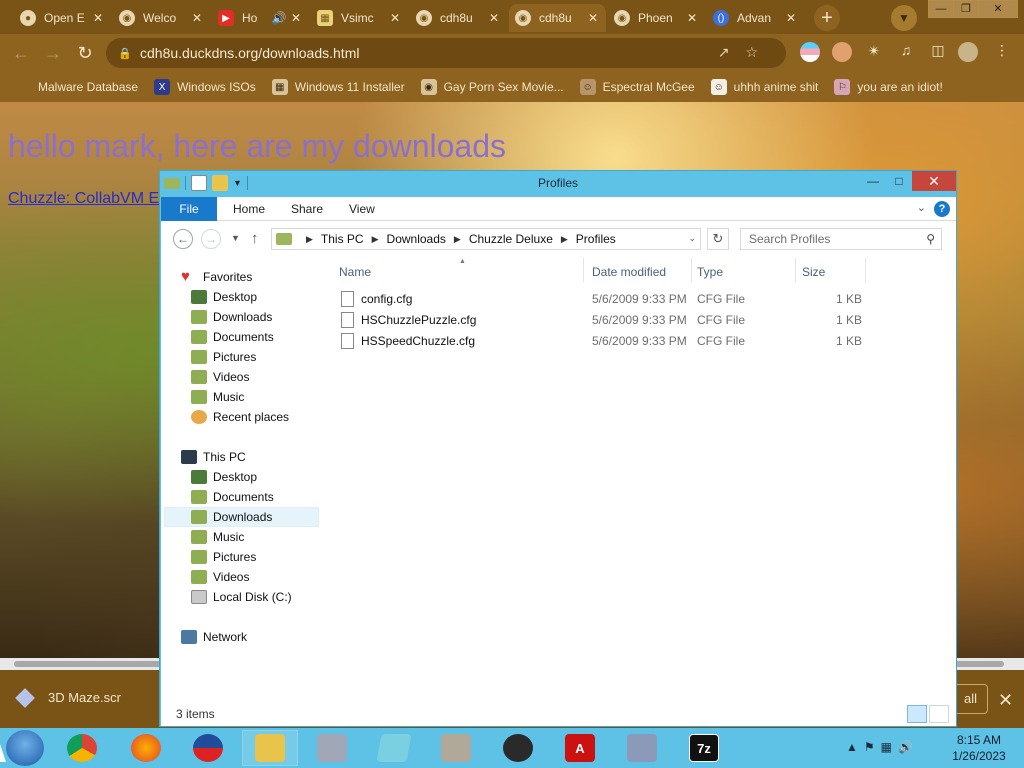 Image resolution: width=1024 pixels, height=768 pixels. Describe the element at coordinates (446, 53) in the screenshot. I see `address-bar: 🔒 cdh8u.duckdns.org/downloads.html ↗☆` at that location.